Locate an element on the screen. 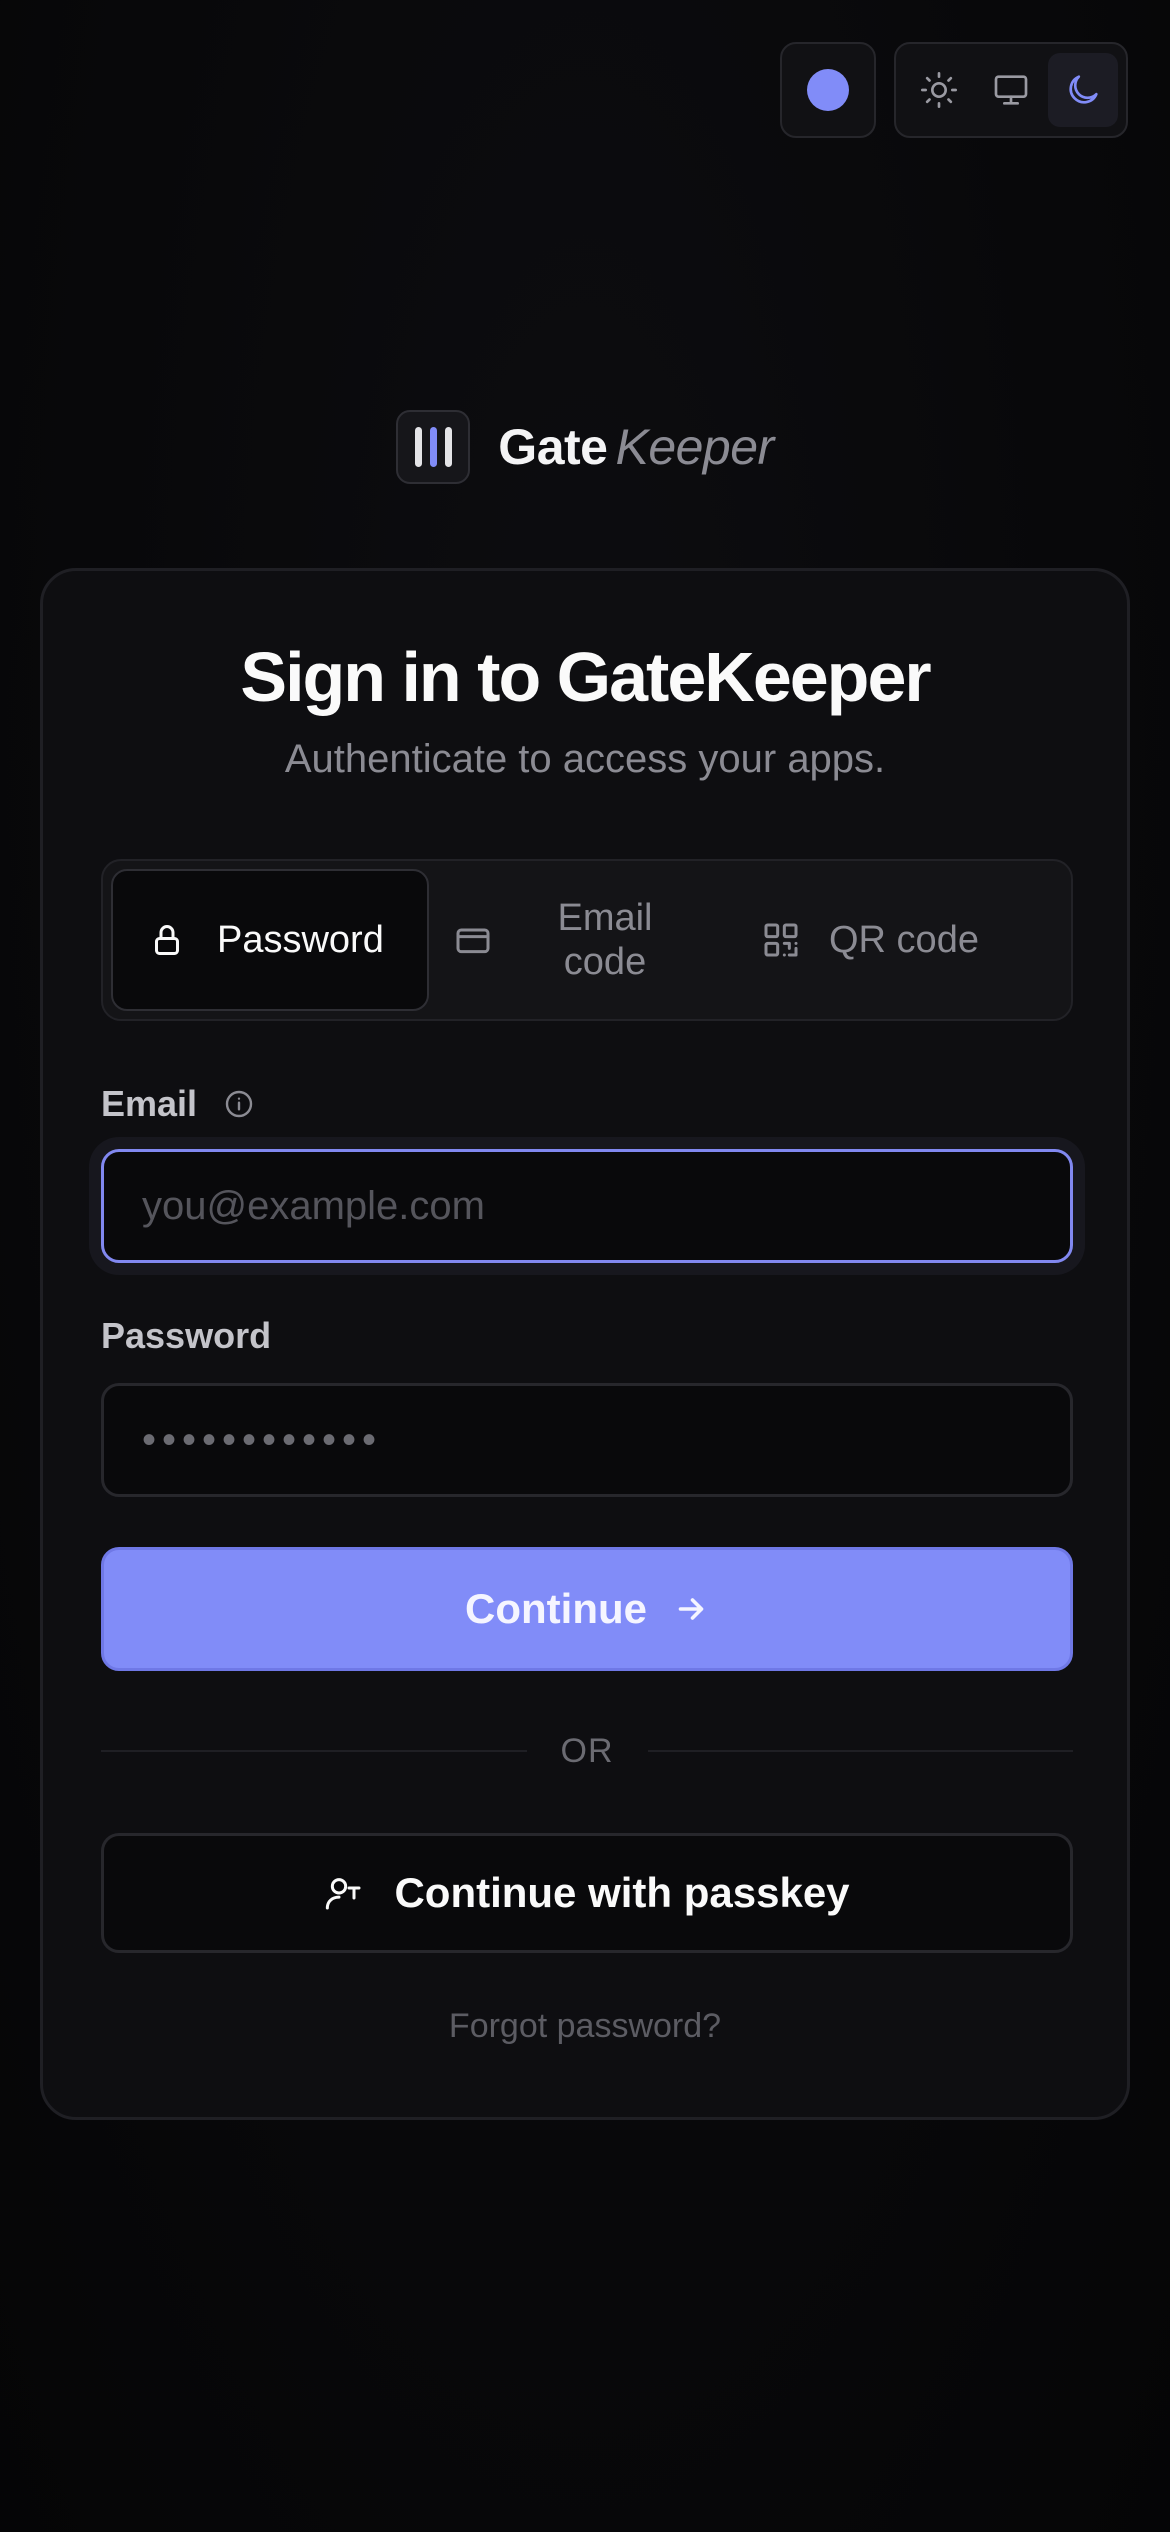 The image size is (1170, 2532). auth-method-tabs: Password Email code QR code is located at coordinates (587, 940).